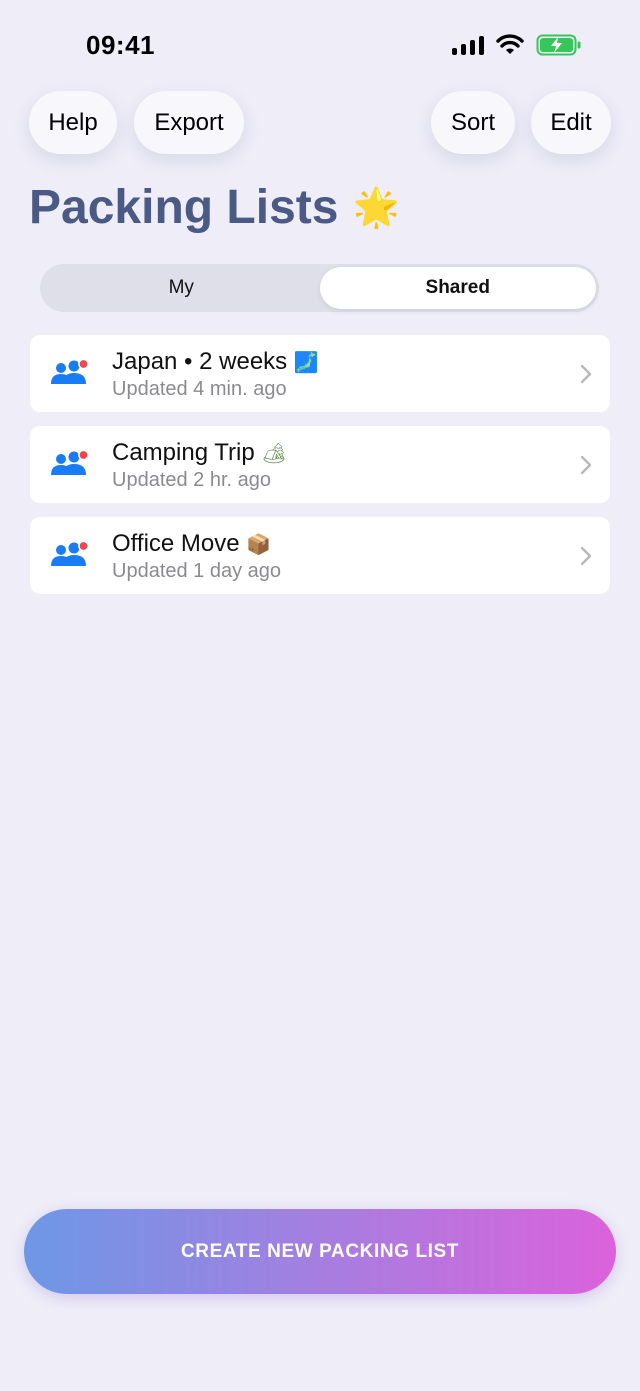 The width and height of the screenshot is (640, 1391). Describe the element at coordinates (457, 288) in the screenshot. I see `segment-shared: Shared` at that location.